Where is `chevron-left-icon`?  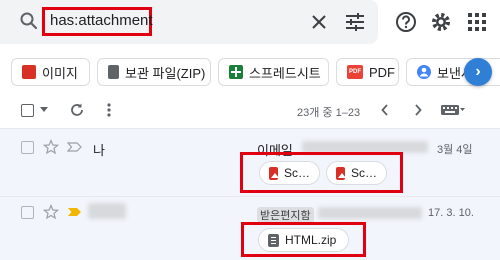
chevron-left-icon is located at coordinates (385, 110).